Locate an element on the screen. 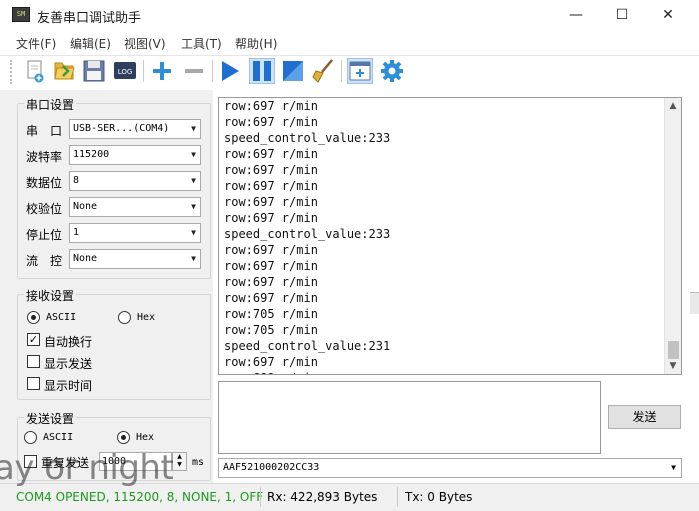  maximize-button: ☐ is located at coordinates (622, 15).